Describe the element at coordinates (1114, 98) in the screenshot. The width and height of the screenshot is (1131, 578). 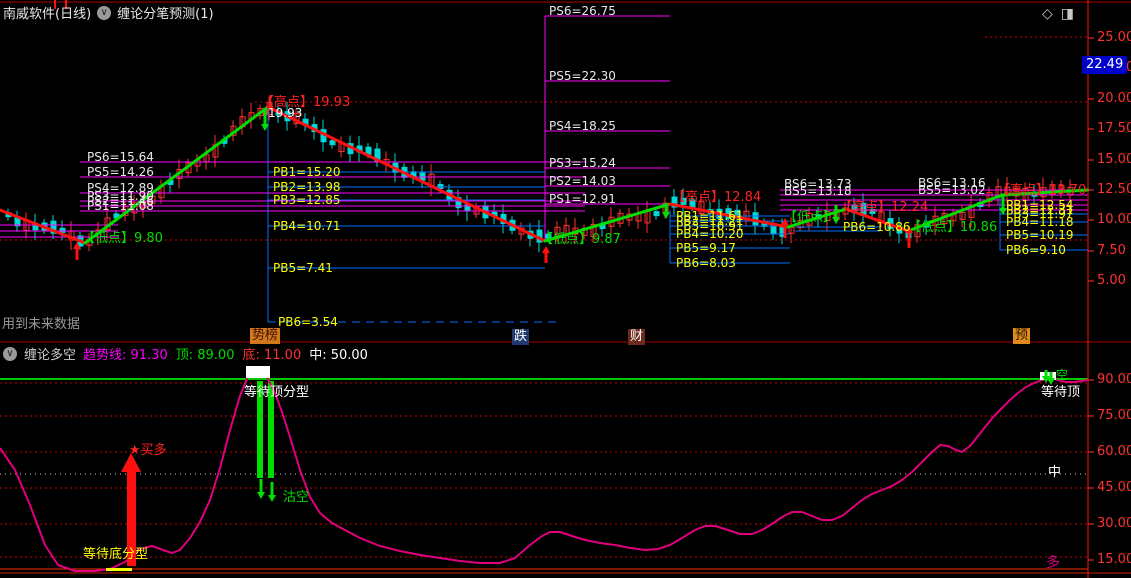
I see `top-axis-tick: 20.00` at that location.